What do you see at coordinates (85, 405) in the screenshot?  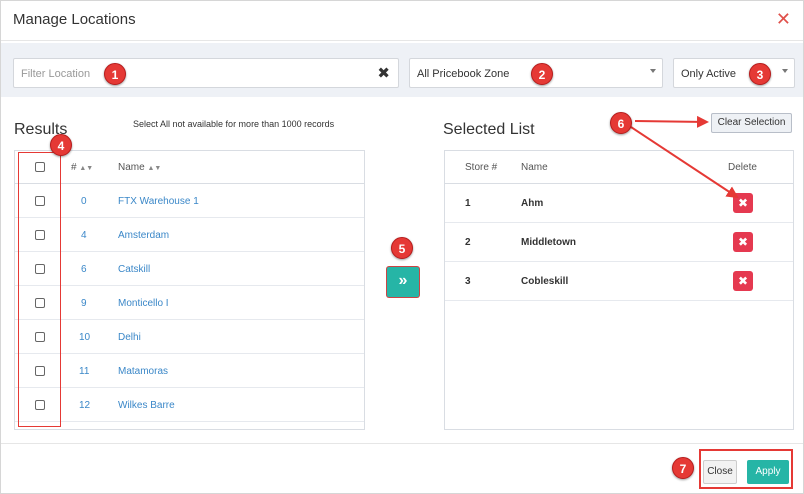 I see `row-number: 12` at bounding box center [85, 405].